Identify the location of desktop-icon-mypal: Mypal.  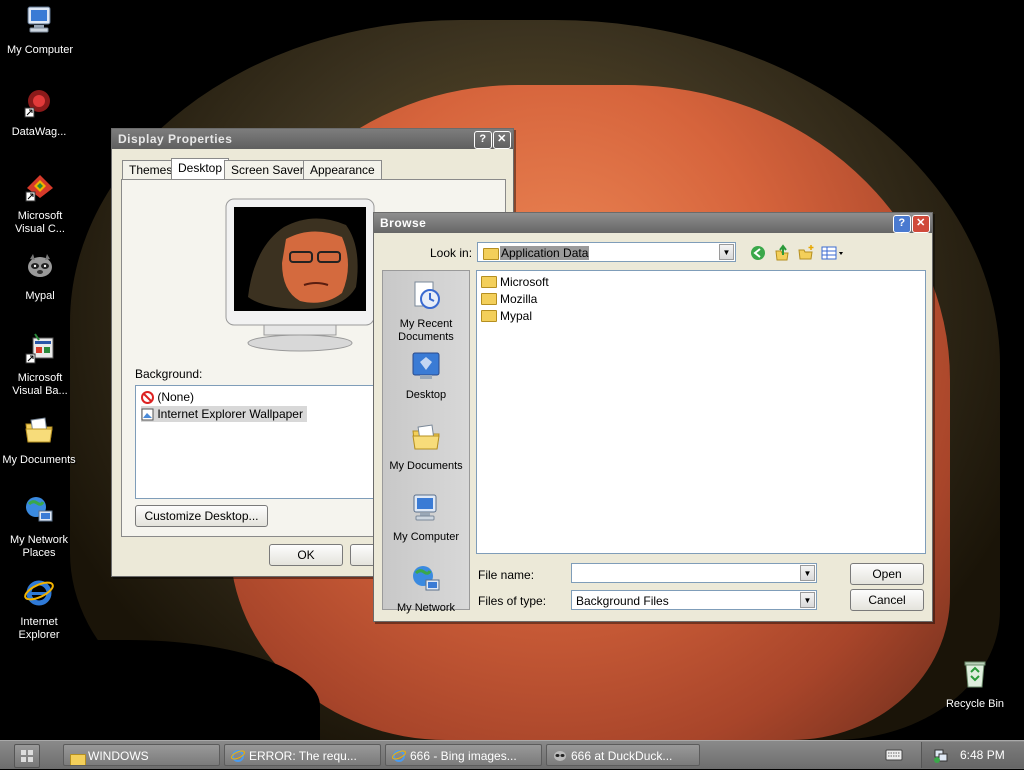
(40, 276).